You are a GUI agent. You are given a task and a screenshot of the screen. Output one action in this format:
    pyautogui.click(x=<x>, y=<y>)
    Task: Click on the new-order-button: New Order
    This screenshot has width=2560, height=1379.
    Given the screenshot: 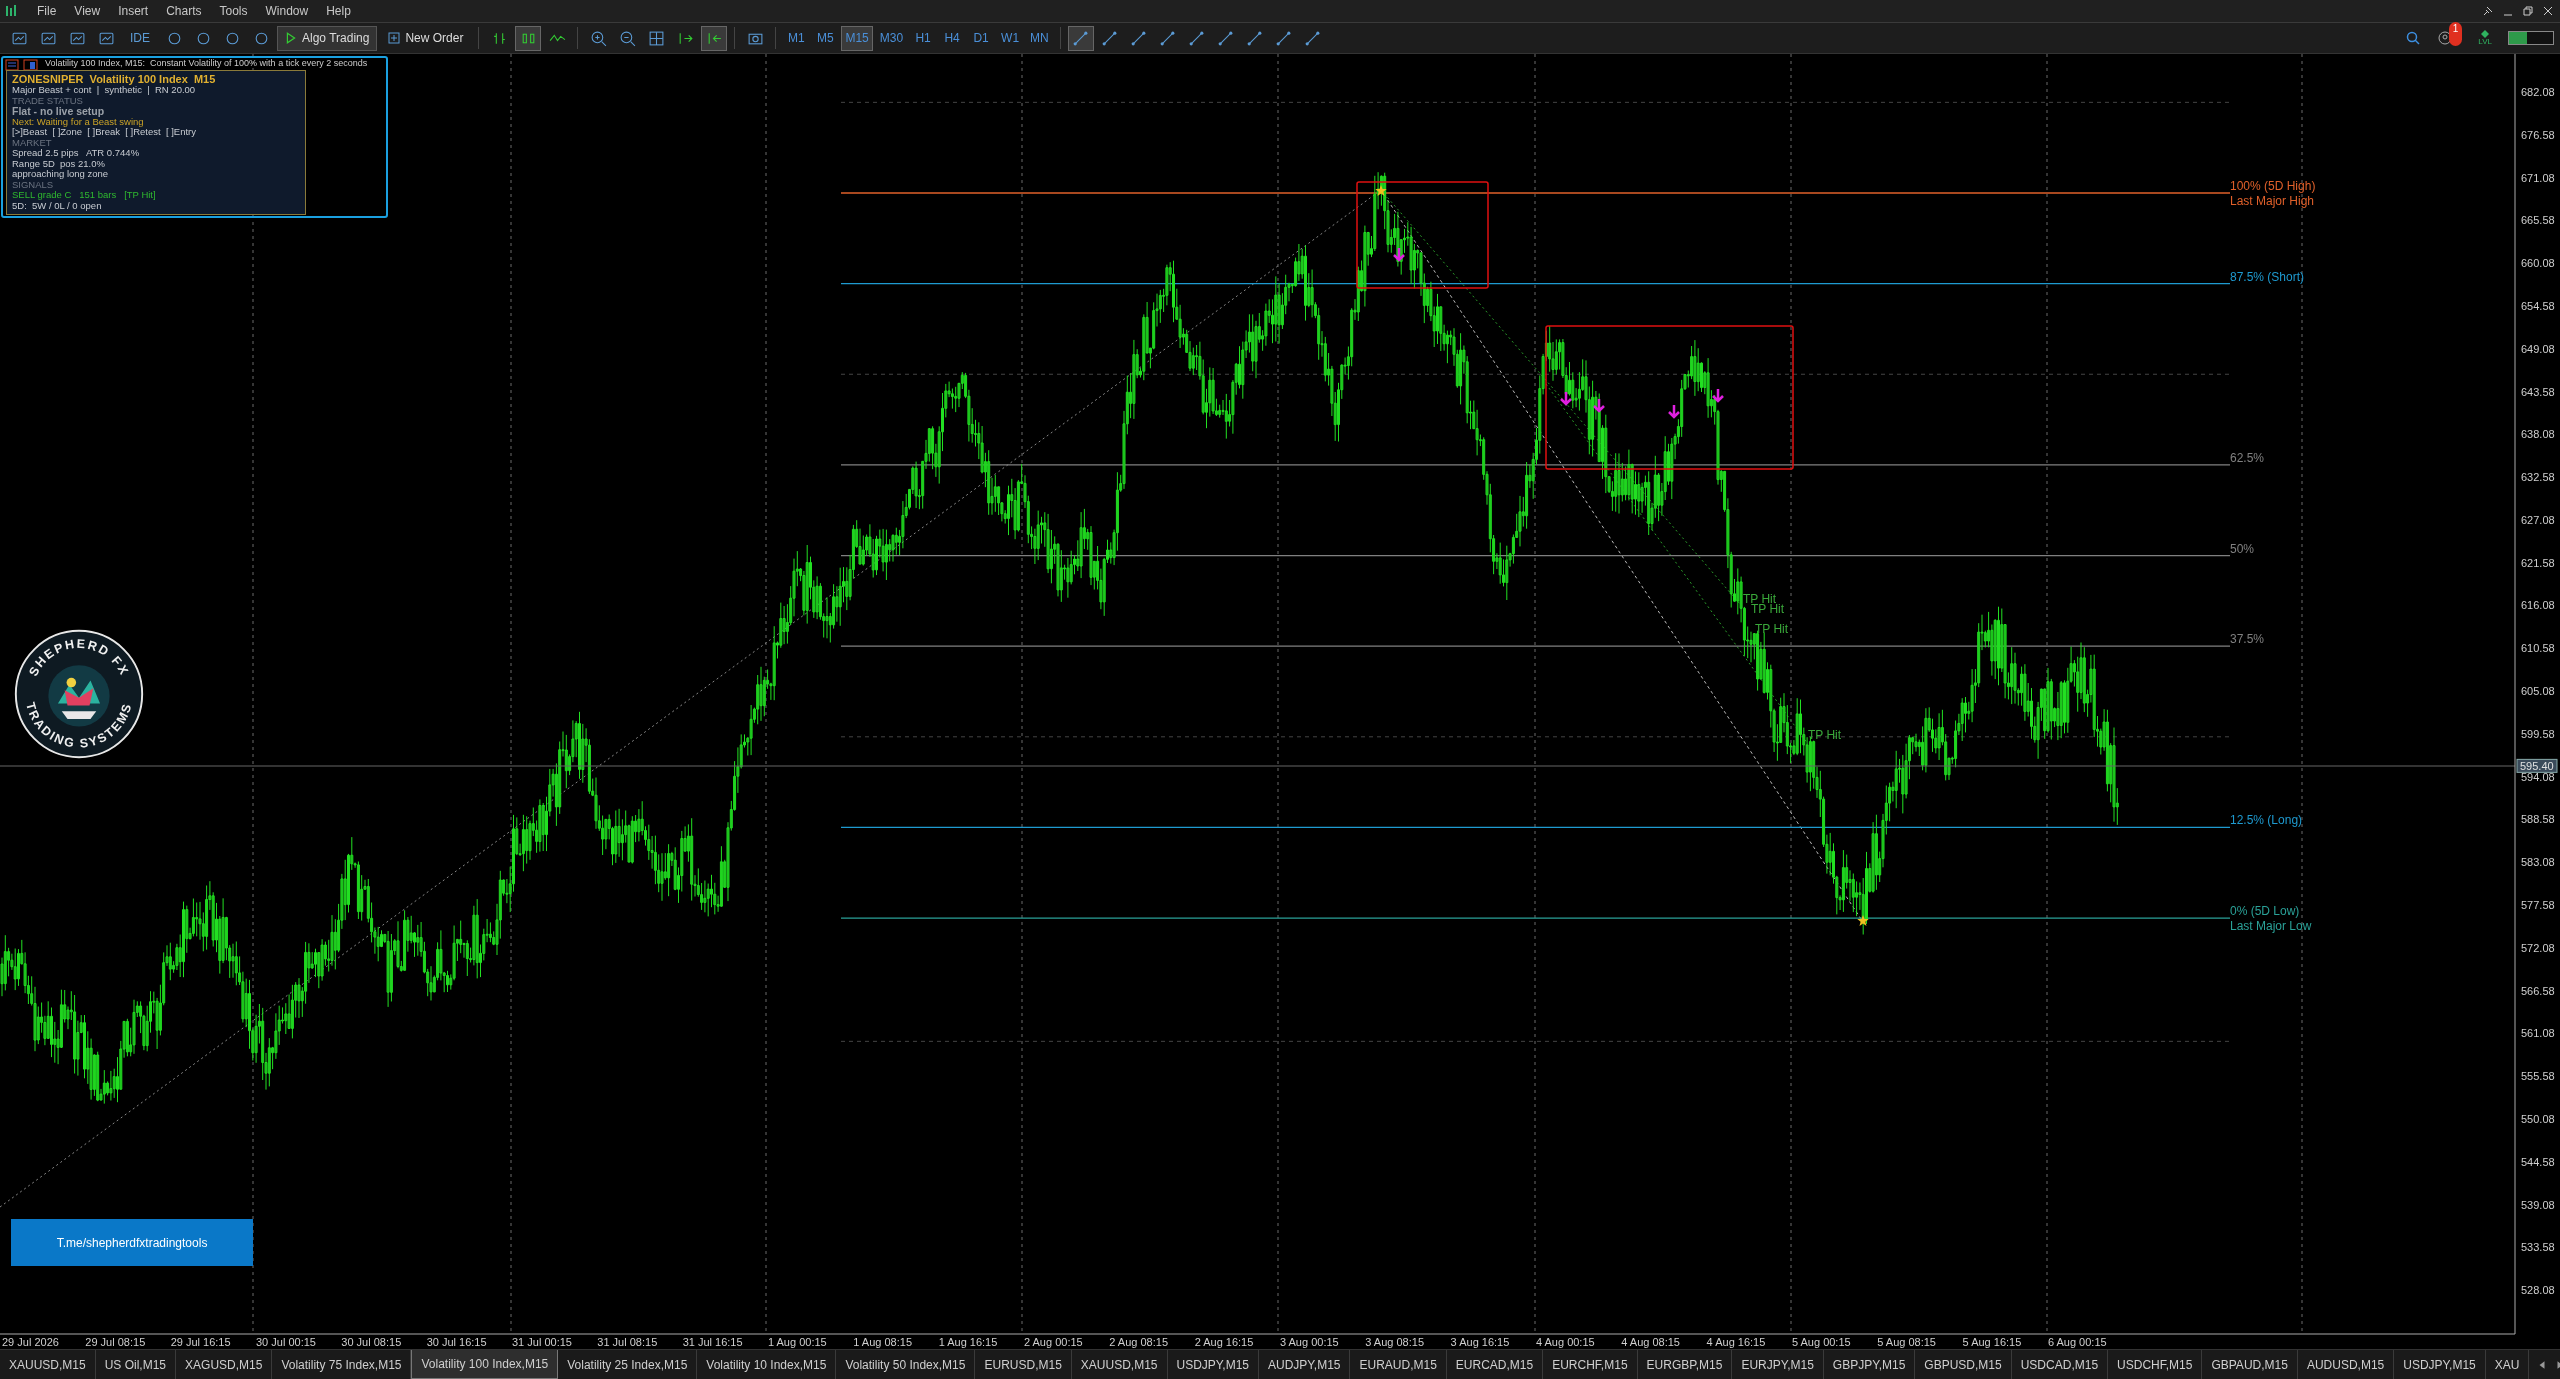 What is the action you would take?
    pyautogui.click(x=426, y=38)
    